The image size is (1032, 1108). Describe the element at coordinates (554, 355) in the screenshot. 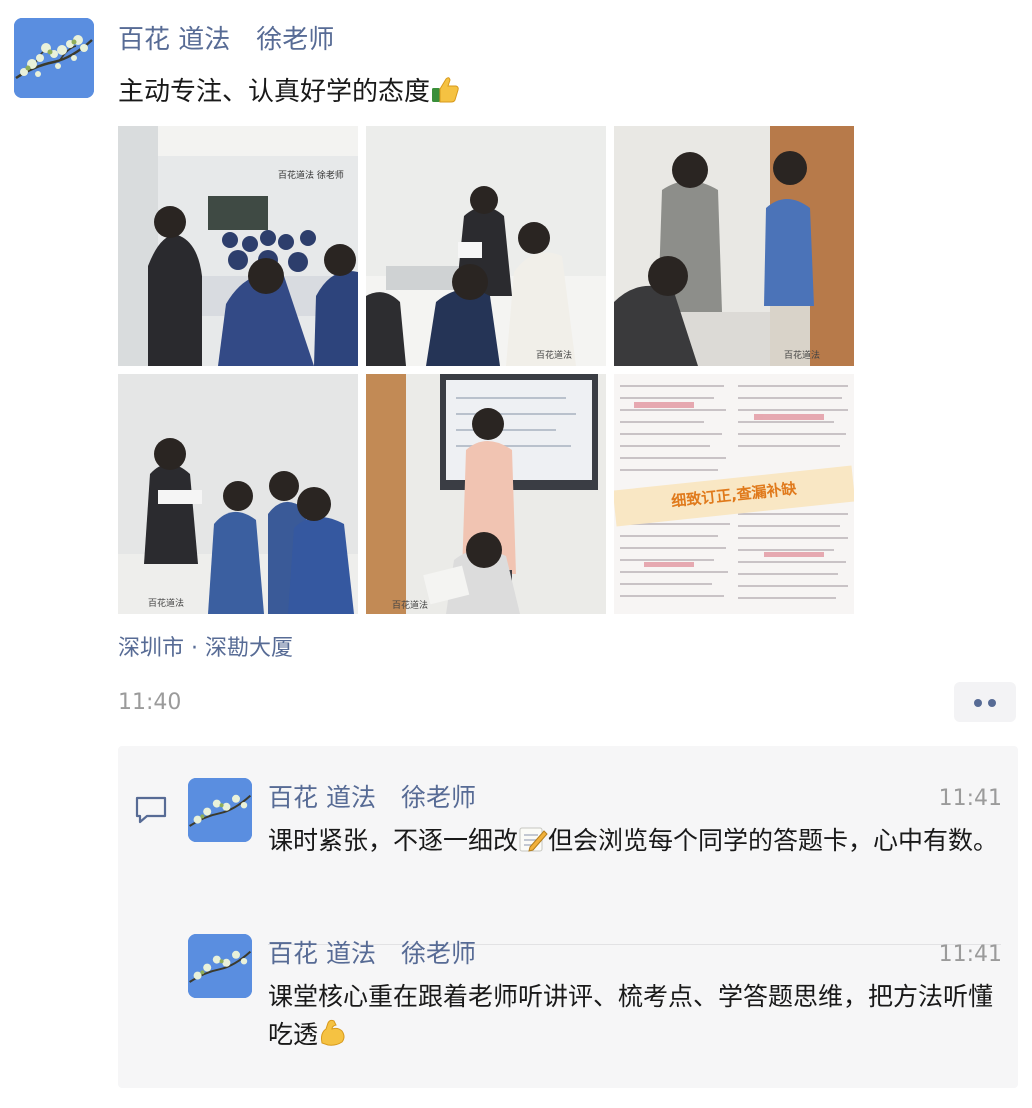

I see `photo-2-caption: 百花道法` at that location.